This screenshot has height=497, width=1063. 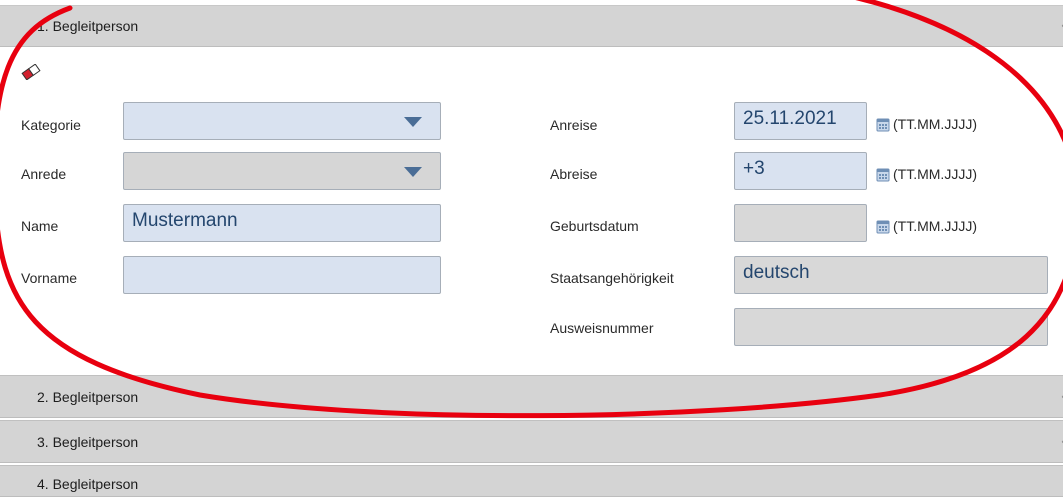 What do you see at coordinates (926, 124) in the screenshot?
I see `anreise-format-hint: (TT.MM.JJJJ)` at bounding box center [926, 124].